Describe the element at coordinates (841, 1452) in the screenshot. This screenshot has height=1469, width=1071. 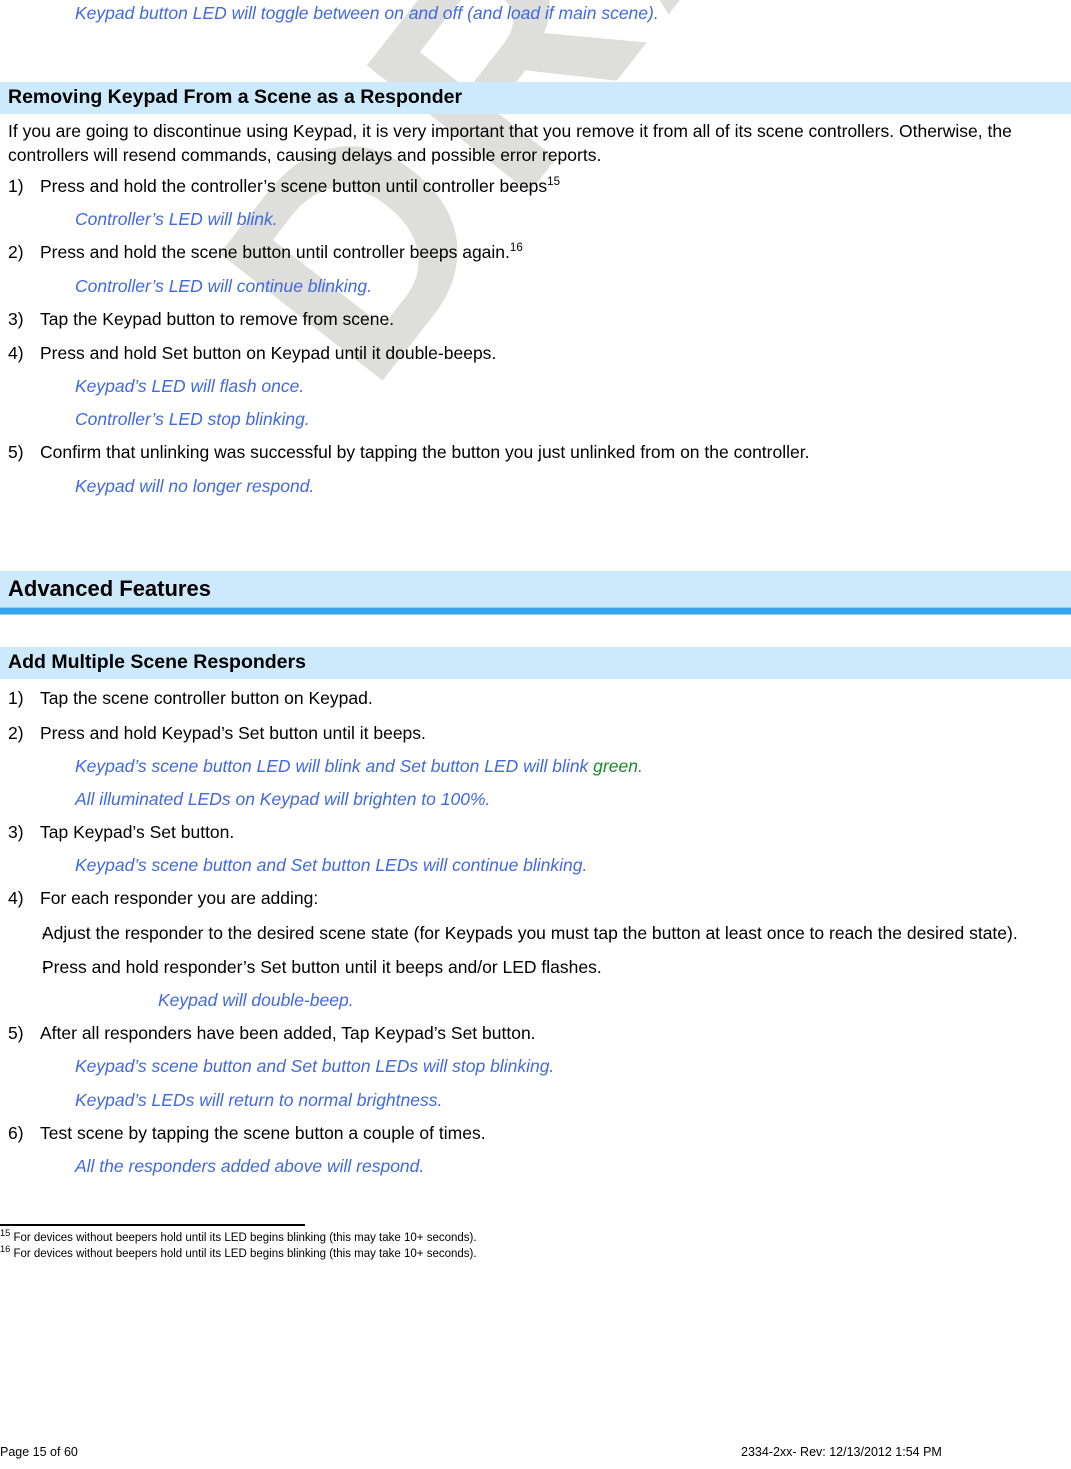
I see `footer-revision: 2334-2xx- Rev: 12/13/2012 1:54 PM` at that location.